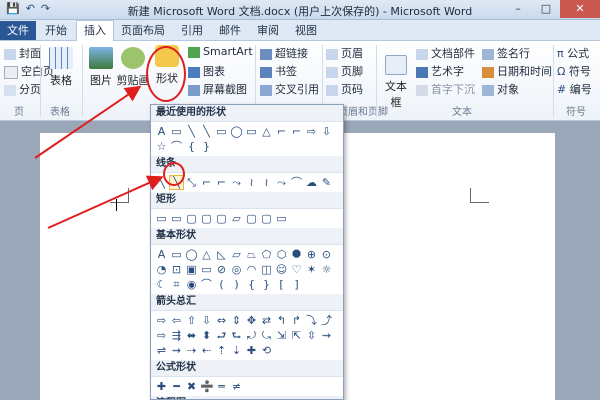 The image size is (600, 400). What do you see at coordinates (88, 122) in the screenshot?
I see `arrow-to-shapes` at bounding box center [88, 122].